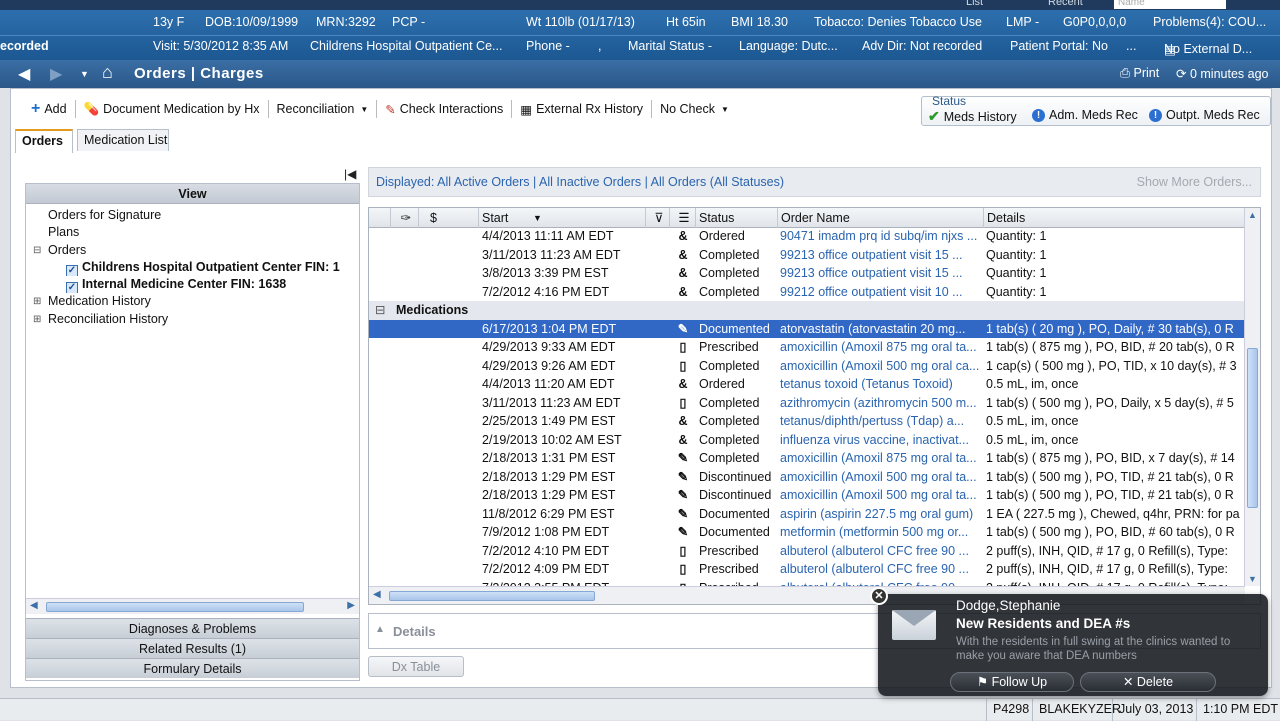 The width and height of the screenshot is (1280, 721). What do you see at coordinates (972, 116) in the screenshot?
I see `meds-history-status: ✔ Meds History` at bounding box center [972, 116].